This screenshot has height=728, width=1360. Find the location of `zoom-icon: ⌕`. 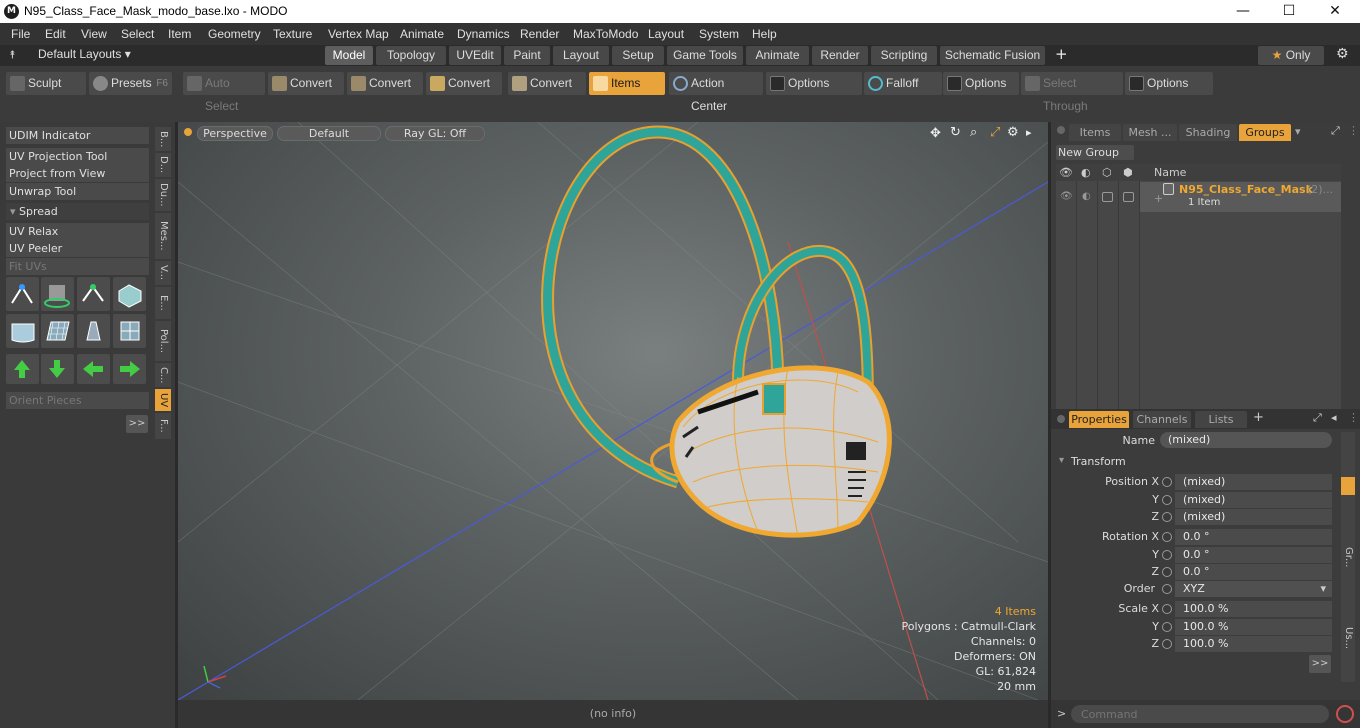

zoom-icon: ⌕ is located at coordinates (973, 132).